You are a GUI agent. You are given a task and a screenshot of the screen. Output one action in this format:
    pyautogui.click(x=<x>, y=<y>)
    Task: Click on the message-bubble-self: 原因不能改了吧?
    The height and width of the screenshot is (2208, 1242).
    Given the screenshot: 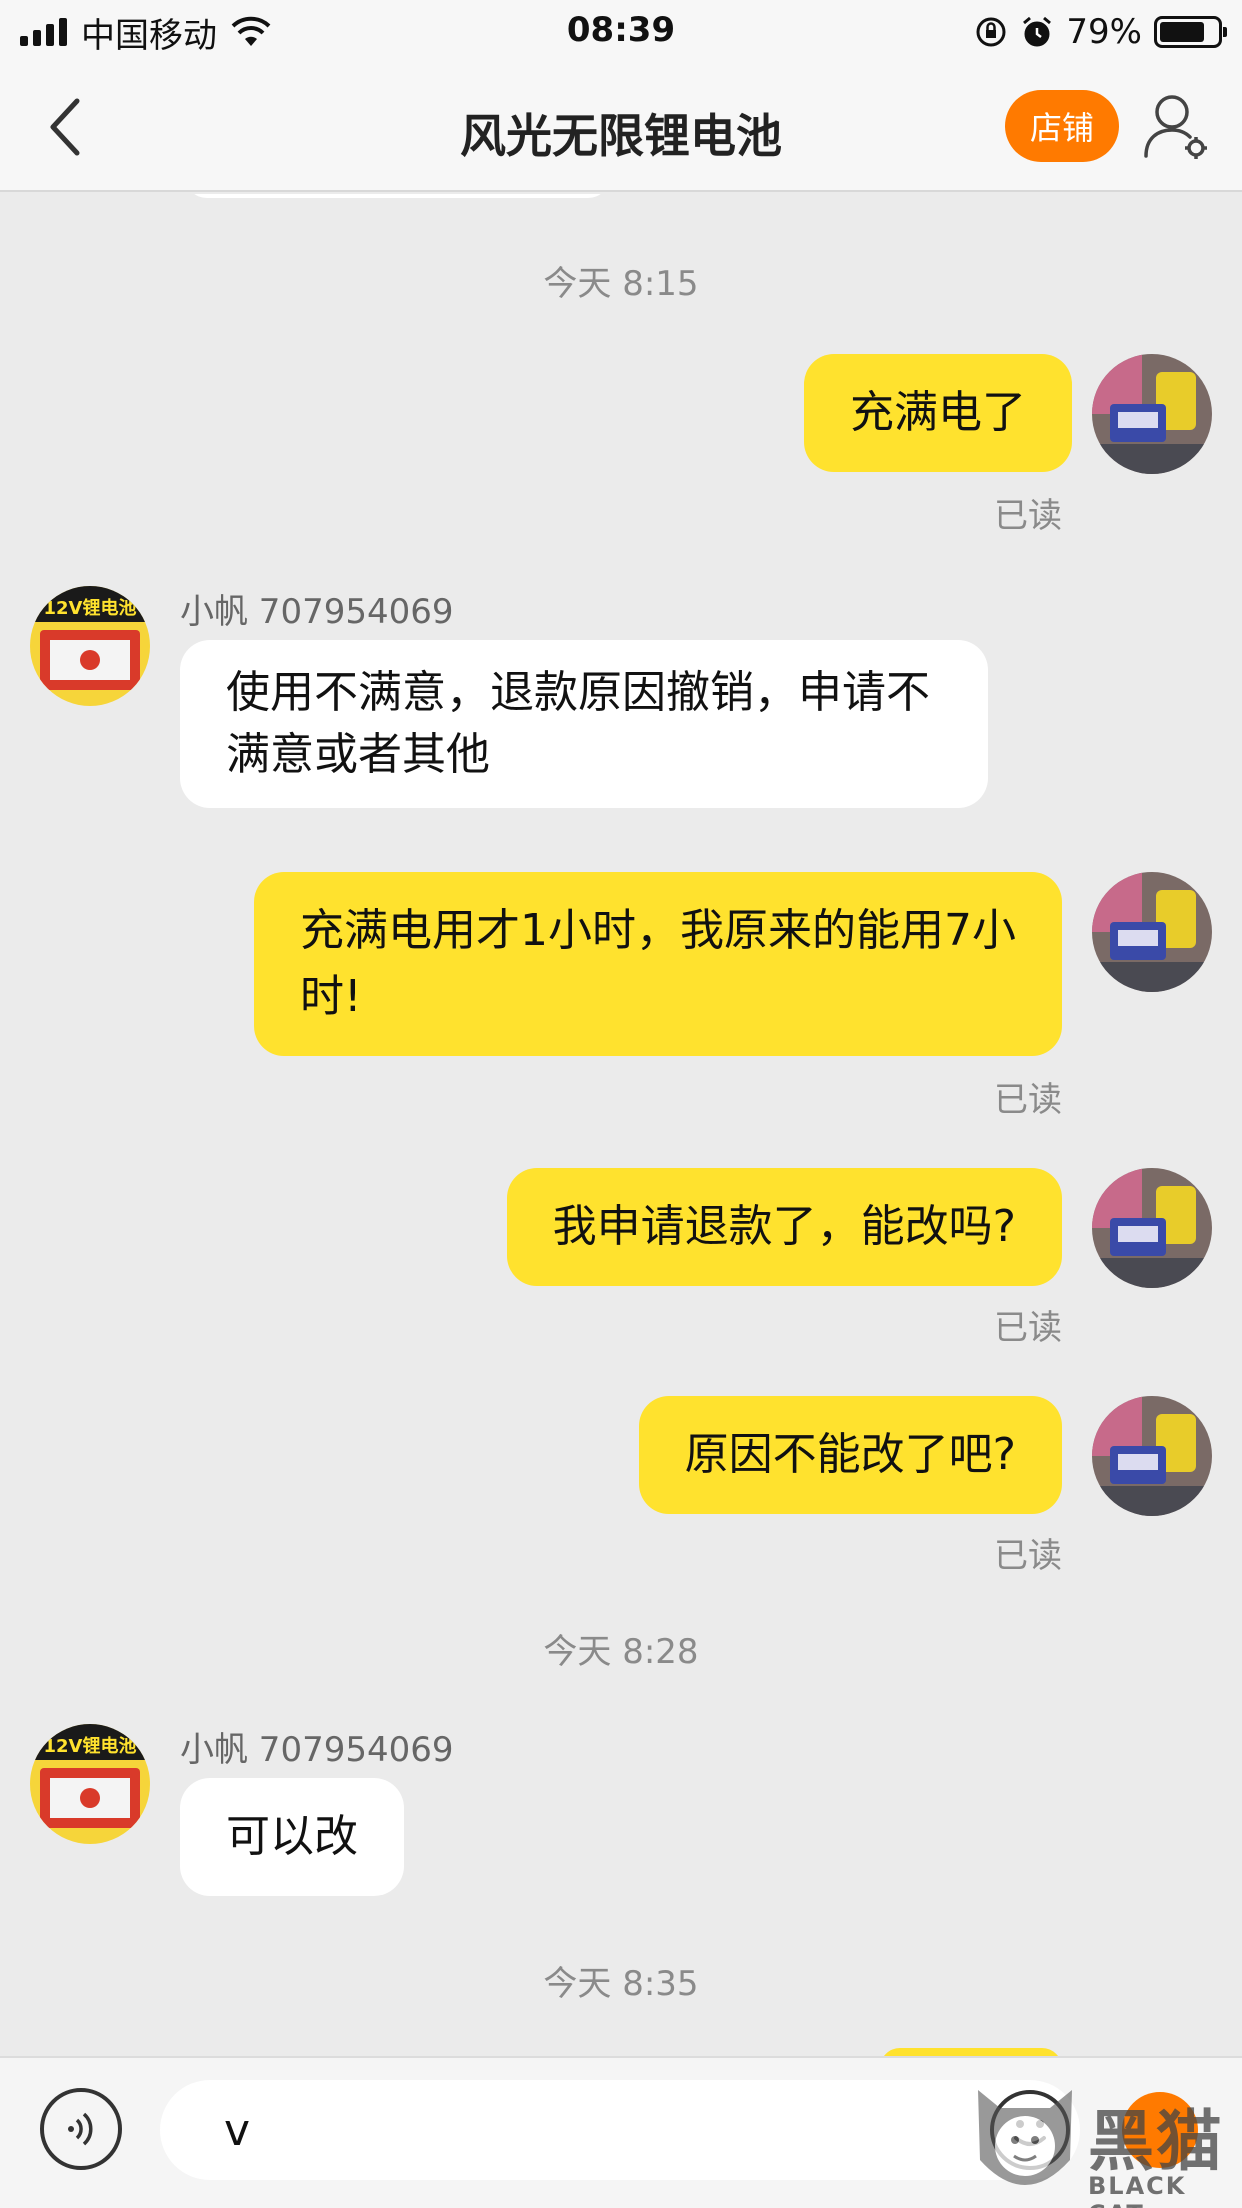 What is the action you would take?
    pyautogui.click(x=850, y=1455)
    